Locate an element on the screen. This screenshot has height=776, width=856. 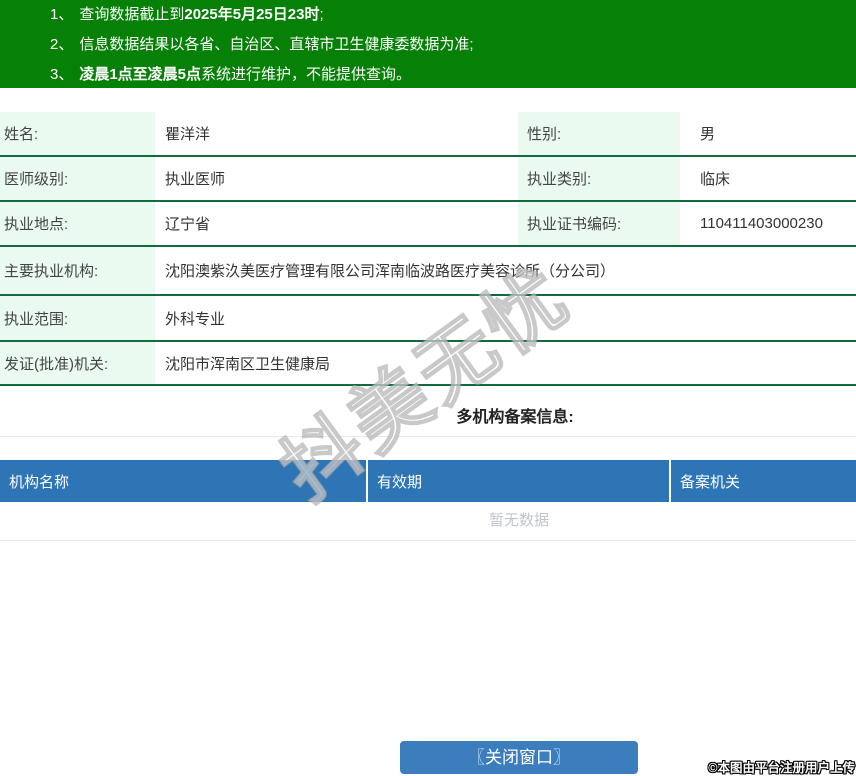
column-header-filing-authority: 备案机关 is located at coordinates (710, 482).